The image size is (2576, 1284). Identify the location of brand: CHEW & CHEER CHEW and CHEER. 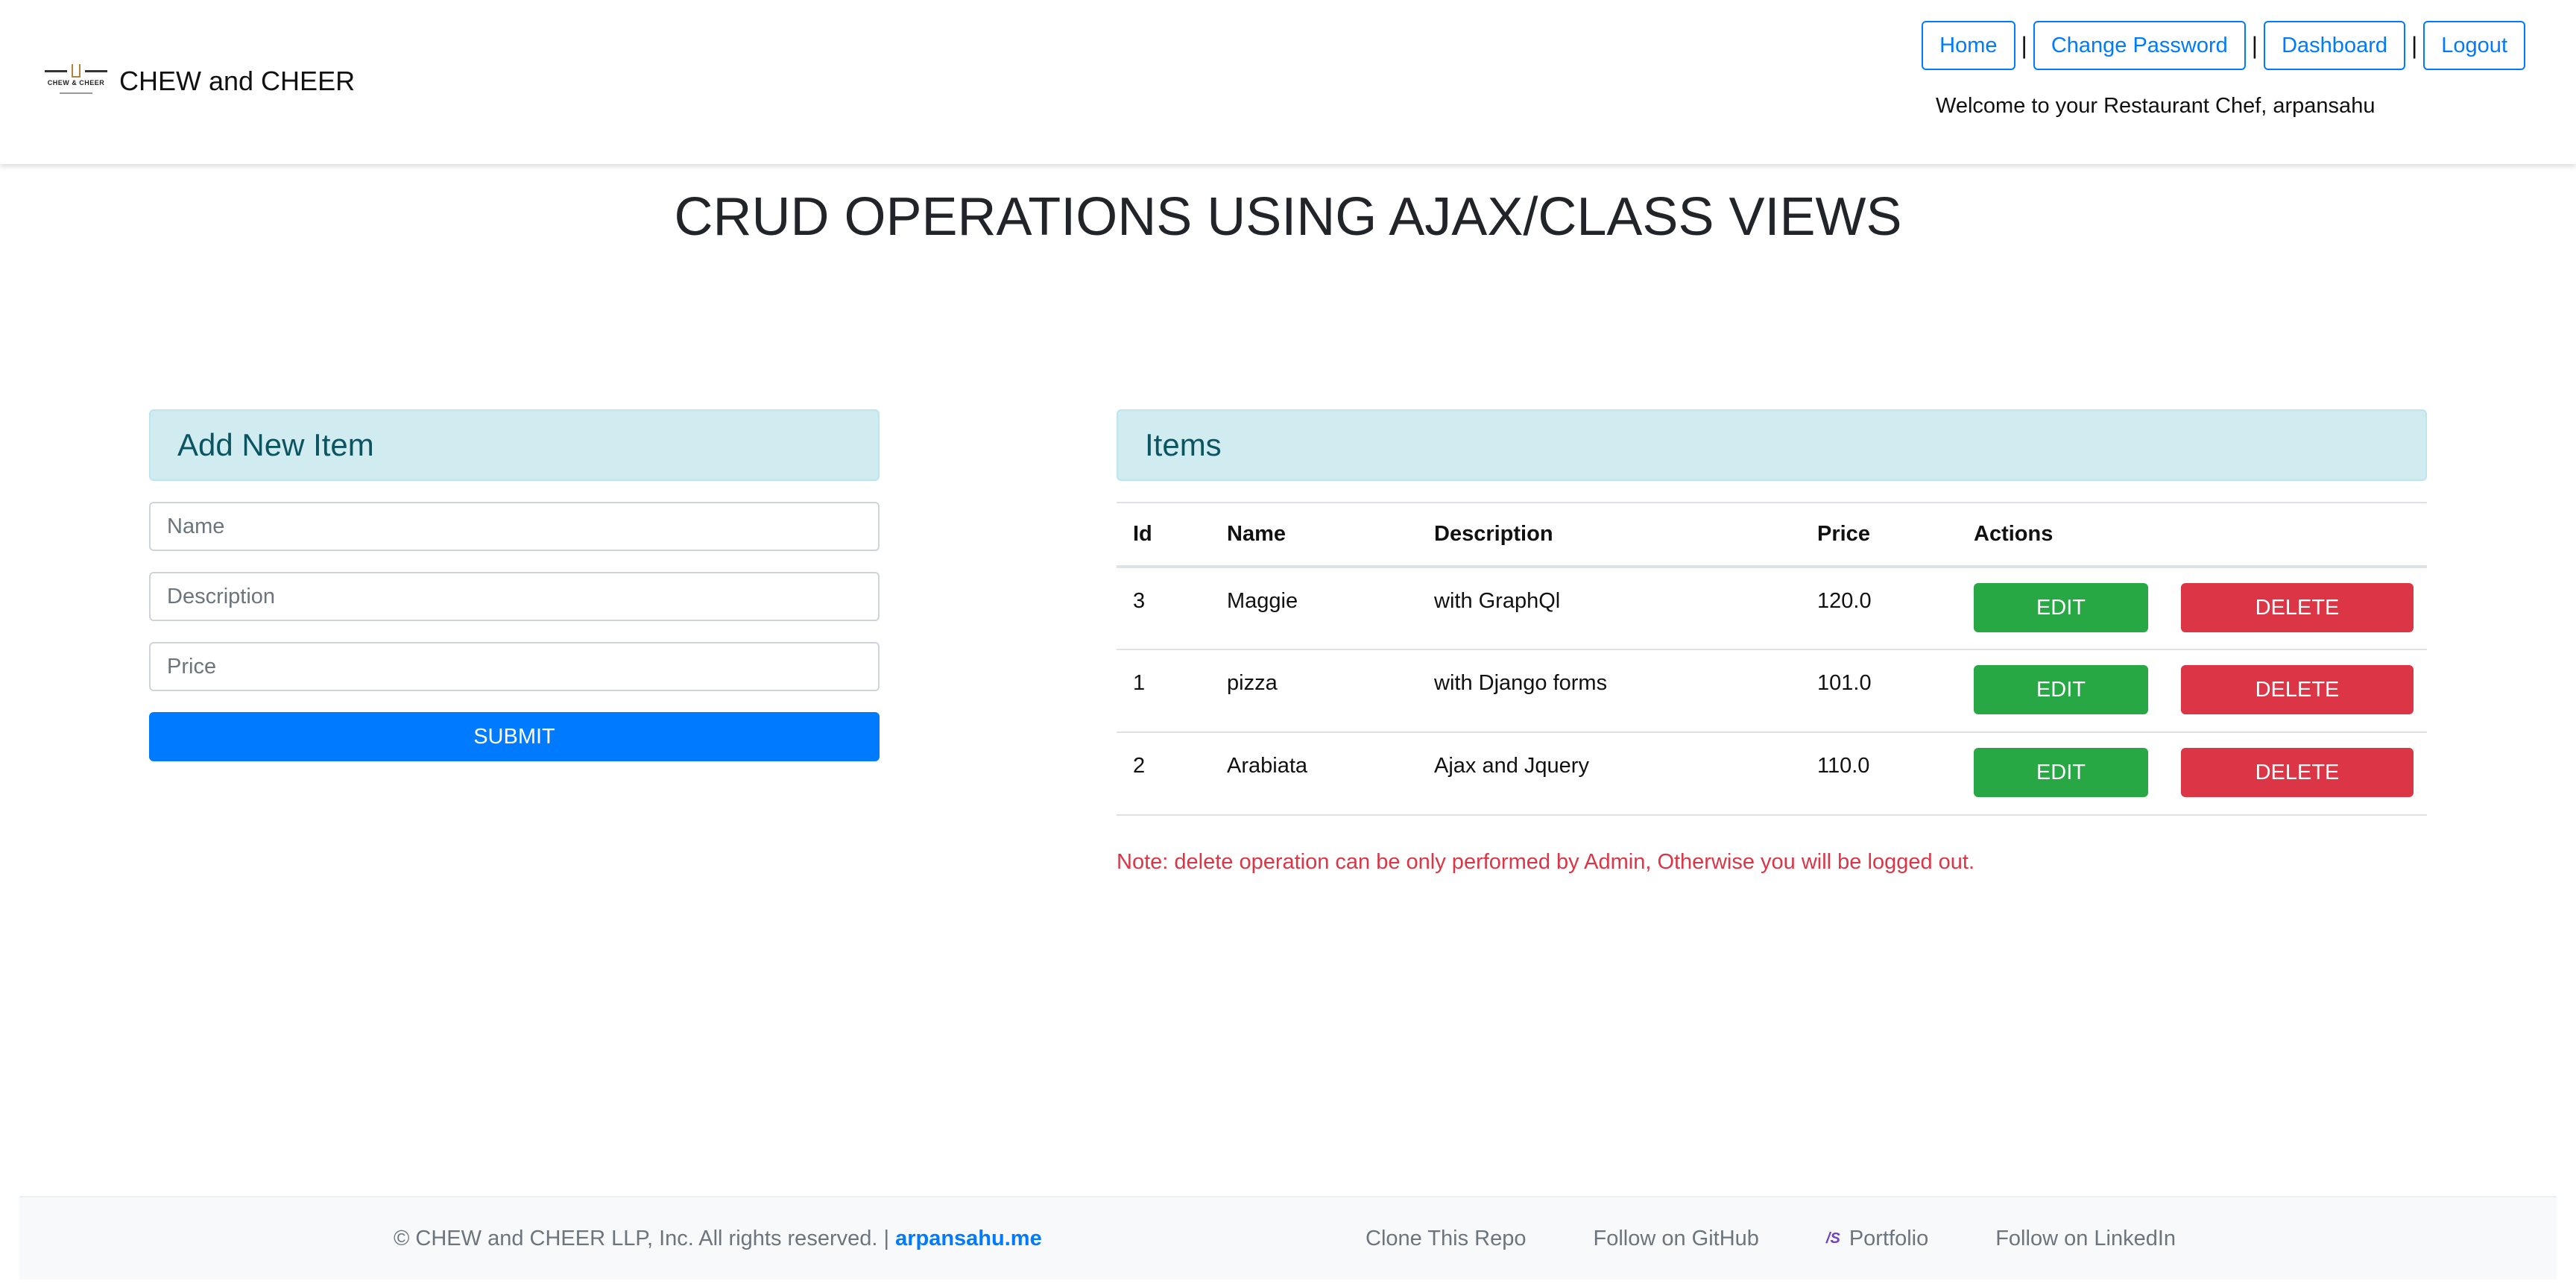
(200, 81).